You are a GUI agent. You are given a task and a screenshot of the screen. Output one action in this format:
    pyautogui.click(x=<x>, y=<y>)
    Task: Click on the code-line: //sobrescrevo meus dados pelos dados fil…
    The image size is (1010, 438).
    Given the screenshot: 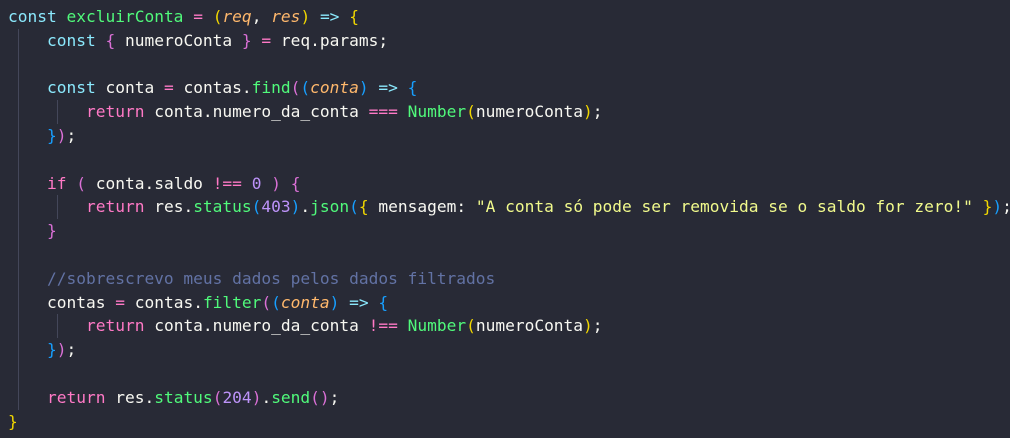 What is the action you would take?
    pyautogui.click(x=505, y=278)
    